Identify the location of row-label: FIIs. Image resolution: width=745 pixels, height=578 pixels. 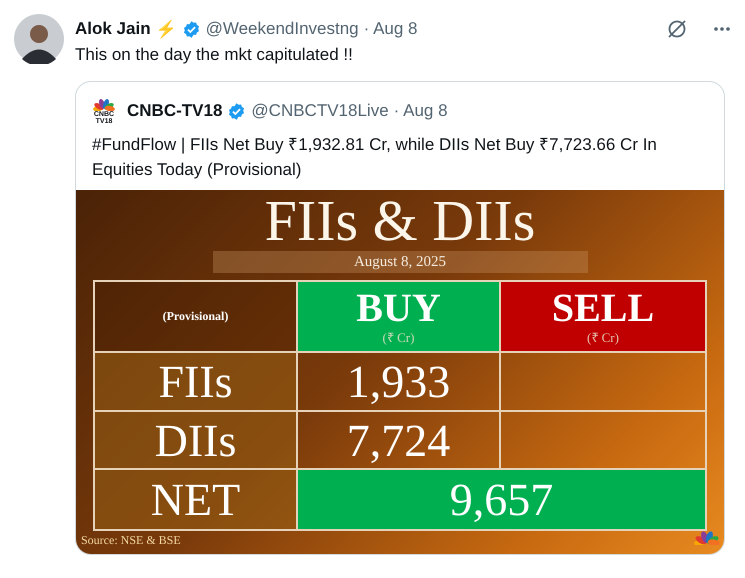
(195, 381).